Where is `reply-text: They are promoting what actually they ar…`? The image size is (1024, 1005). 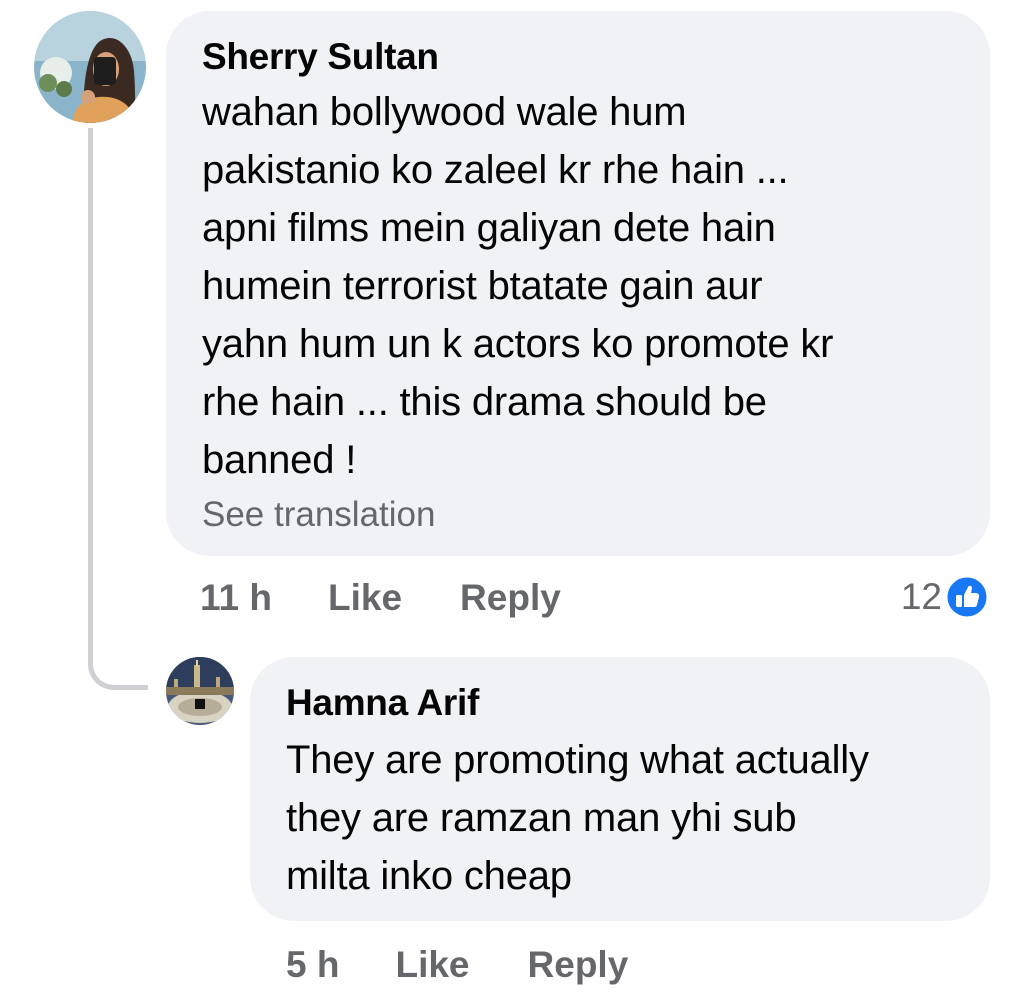
reply-text: They are promoting what actually they ar… is located at coordinates (577, 818).